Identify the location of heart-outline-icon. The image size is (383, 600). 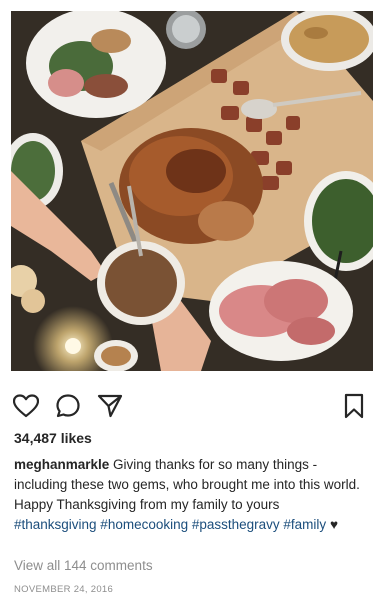
(26, 406).